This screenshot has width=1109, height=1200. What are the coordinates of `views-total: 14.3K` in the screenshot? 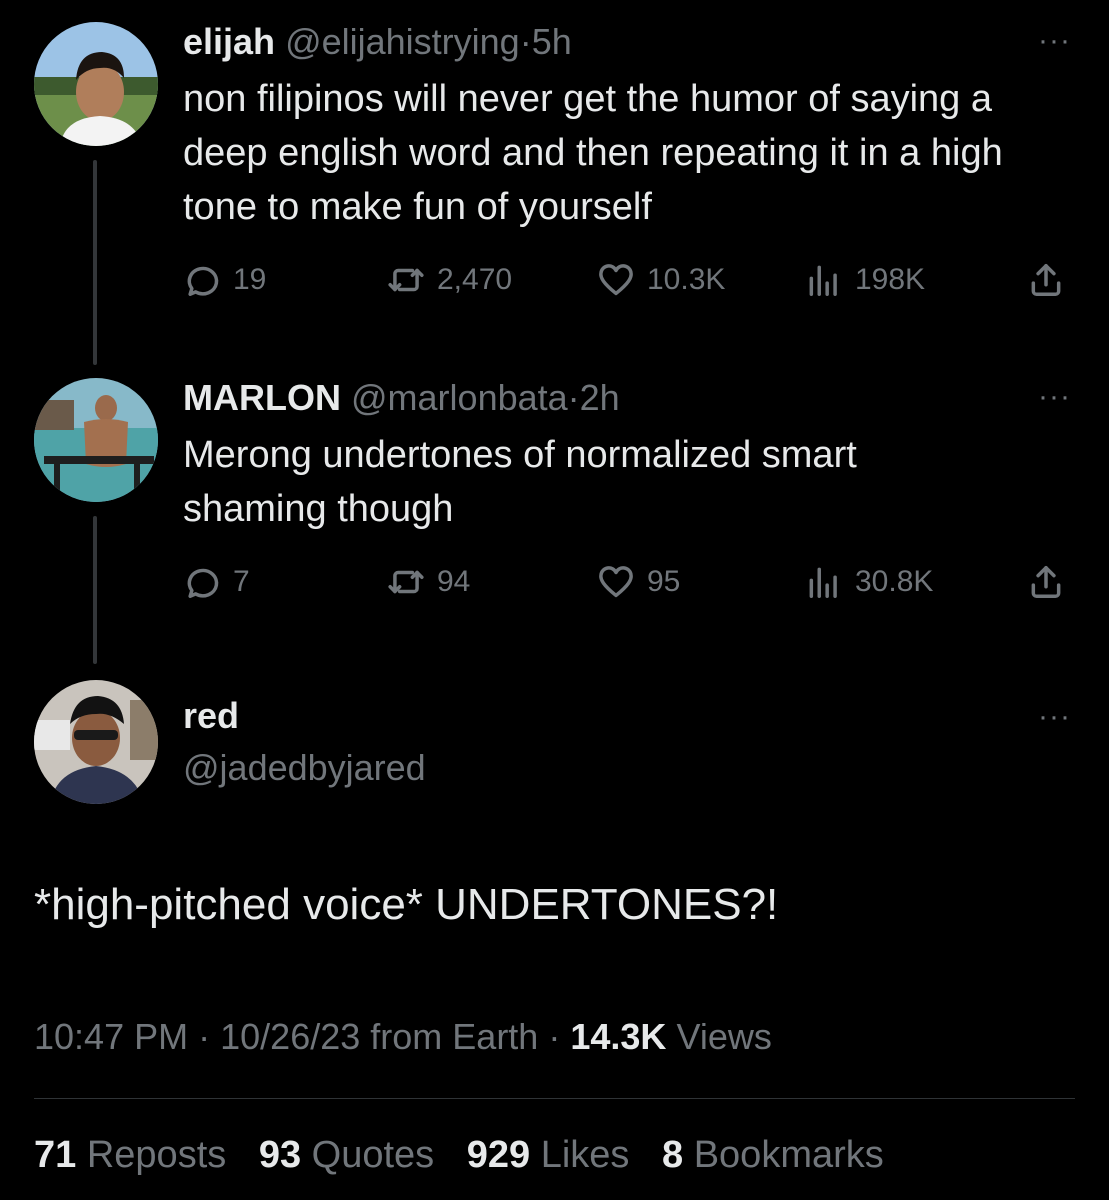 It's located at (618, 1036).